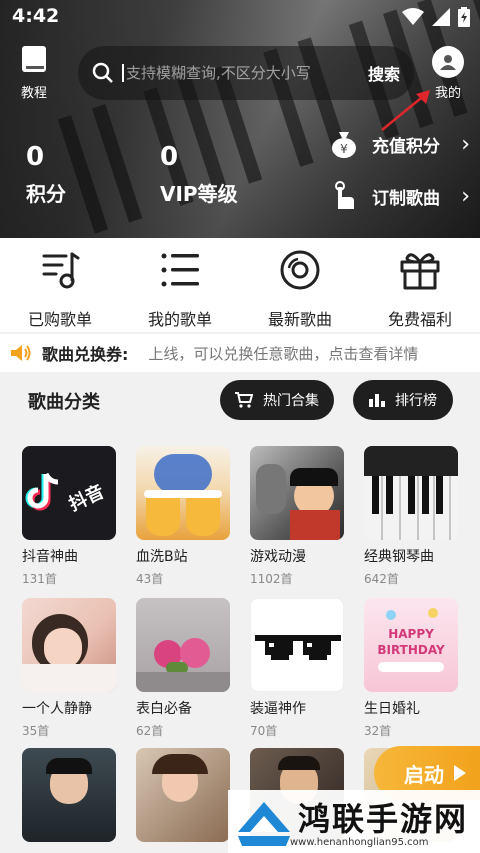  I want to click on category-card: 一个人静静 35首, so click(69, 668).